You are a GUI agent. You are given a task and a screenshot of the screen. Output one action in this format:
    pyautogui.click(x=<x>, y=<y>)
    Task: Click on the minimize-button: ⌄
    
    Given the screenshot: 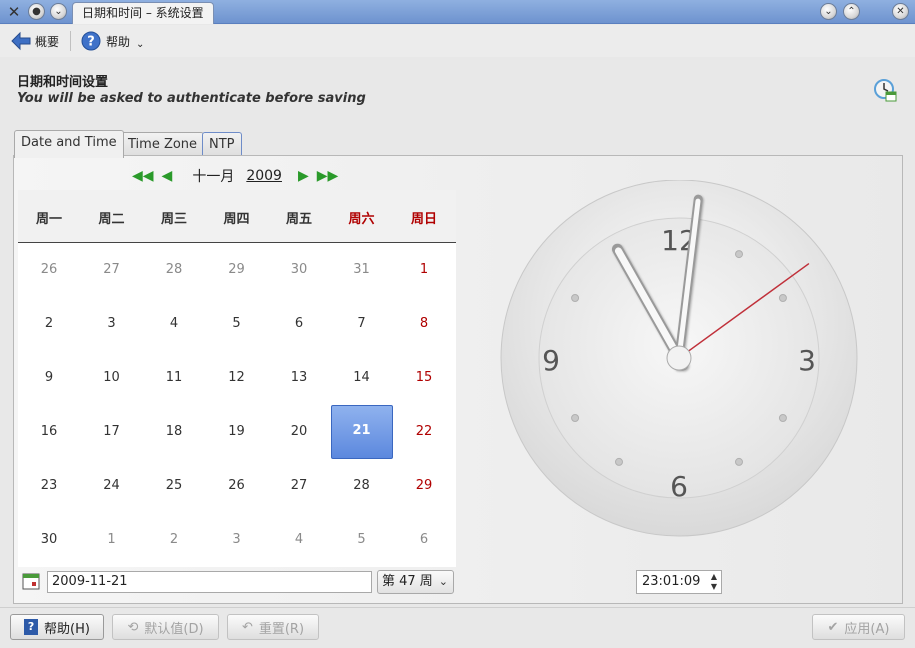 What is the action you would take?
    pyautogui.click(x=828, y=11)
    